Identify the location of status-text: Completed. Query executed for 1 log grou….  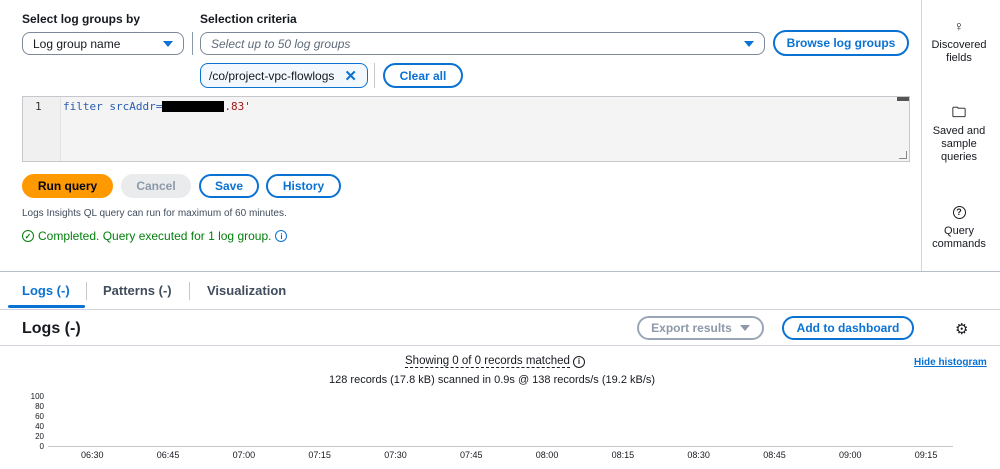
(155, 236).